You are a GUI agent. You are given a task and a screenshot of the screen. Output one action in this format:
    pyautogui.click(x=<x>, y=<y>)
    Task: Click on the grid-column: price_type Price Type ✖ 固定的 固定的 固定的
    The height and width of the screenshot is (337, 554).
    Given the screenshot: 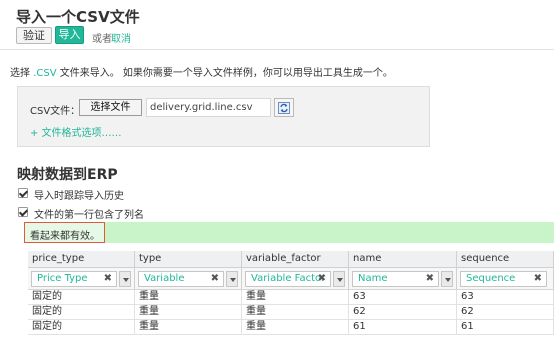 What is the action you would take?
    pyautogui.click(x=81, y=294)
    